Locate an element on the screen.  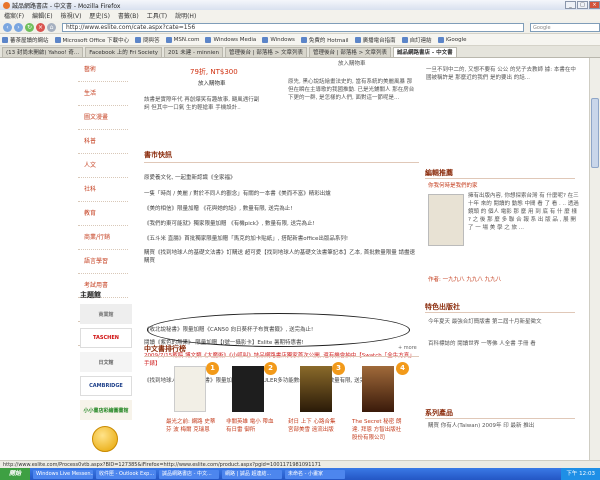
bookmark-item: 免費的 Hotmail is located at coordinates (324, 40).